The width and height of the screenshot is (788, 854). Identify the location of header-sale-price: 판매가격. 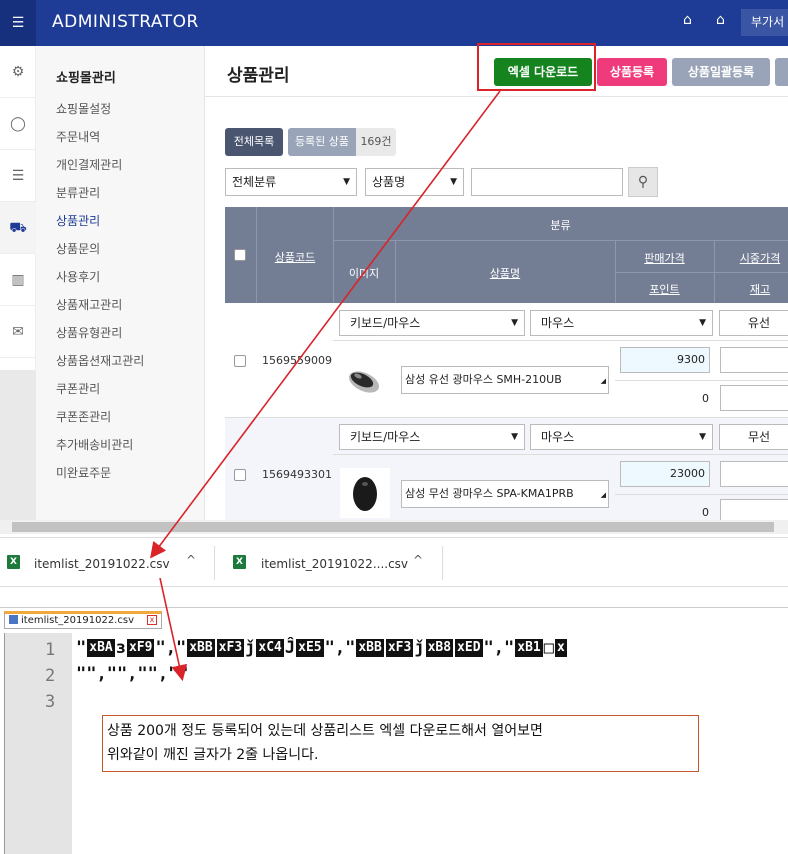
(664, 258).